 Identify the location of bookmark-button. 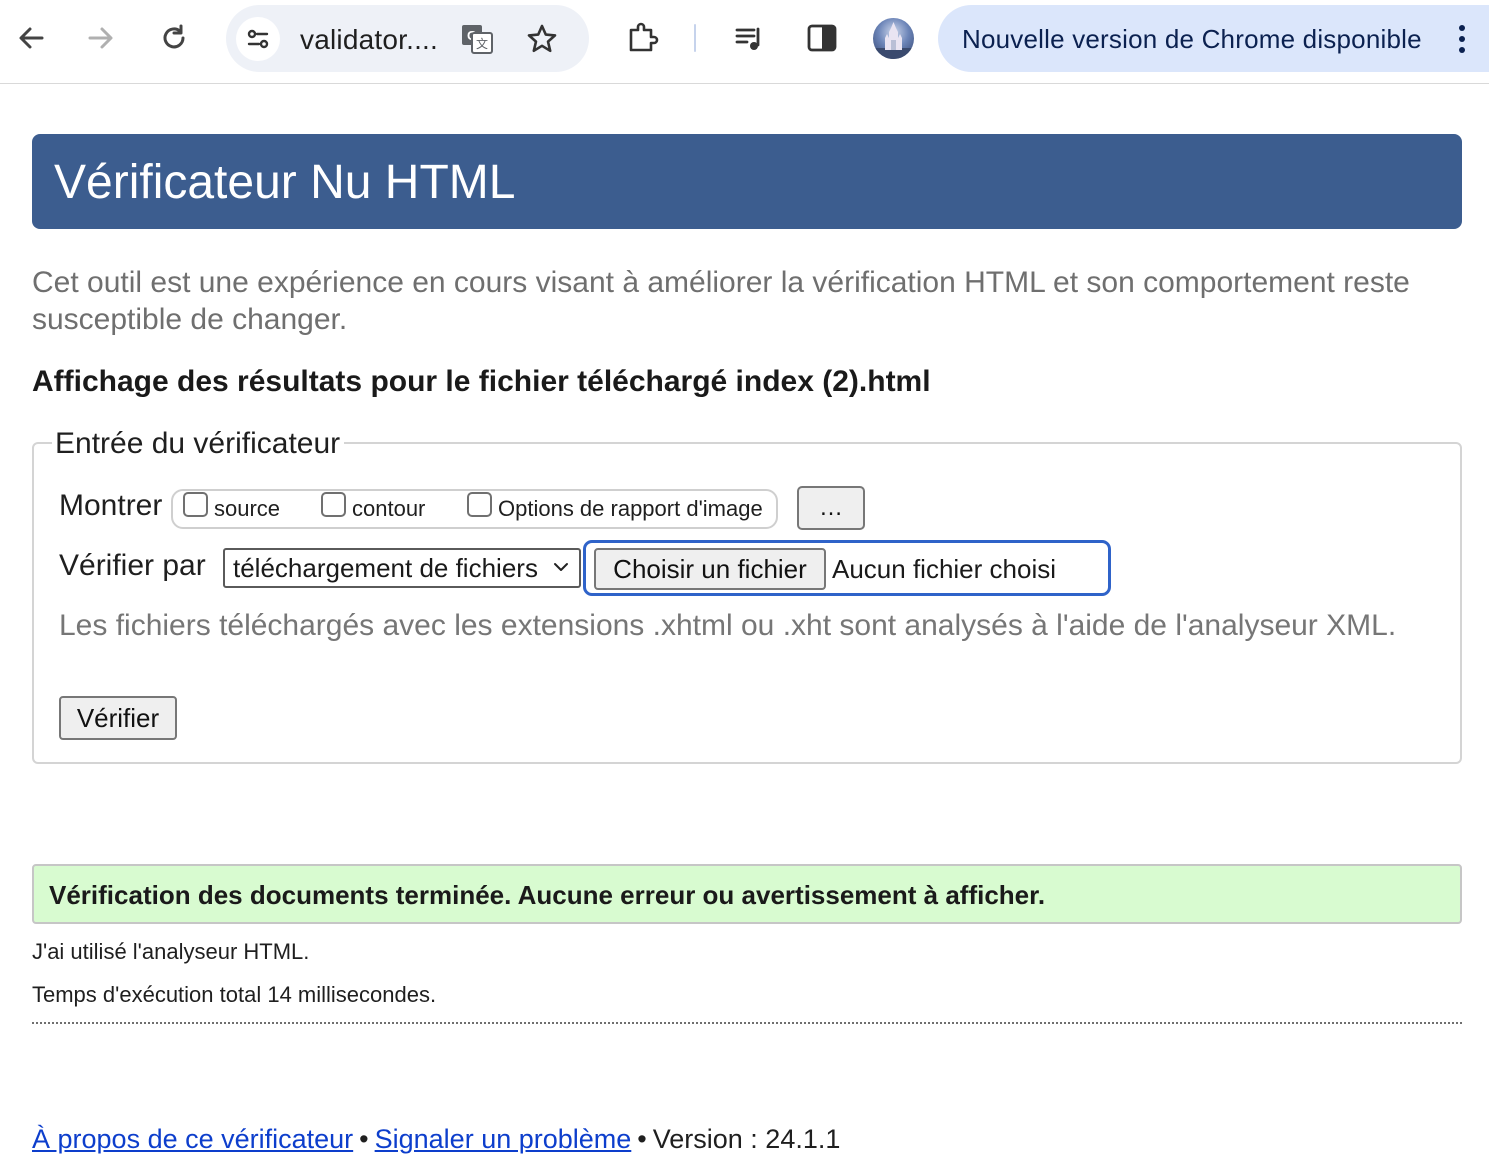
(542, 39).